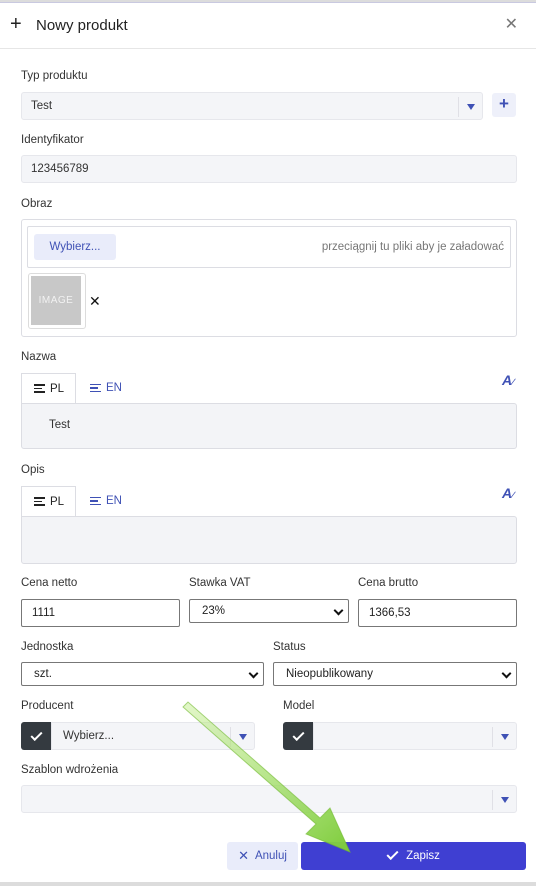 The height and width of the screenshot is (886, 536). Describe the element at coordinates (70, 770) in the screenshot. I see `template-label: Szablon wdrożenia` at that location.